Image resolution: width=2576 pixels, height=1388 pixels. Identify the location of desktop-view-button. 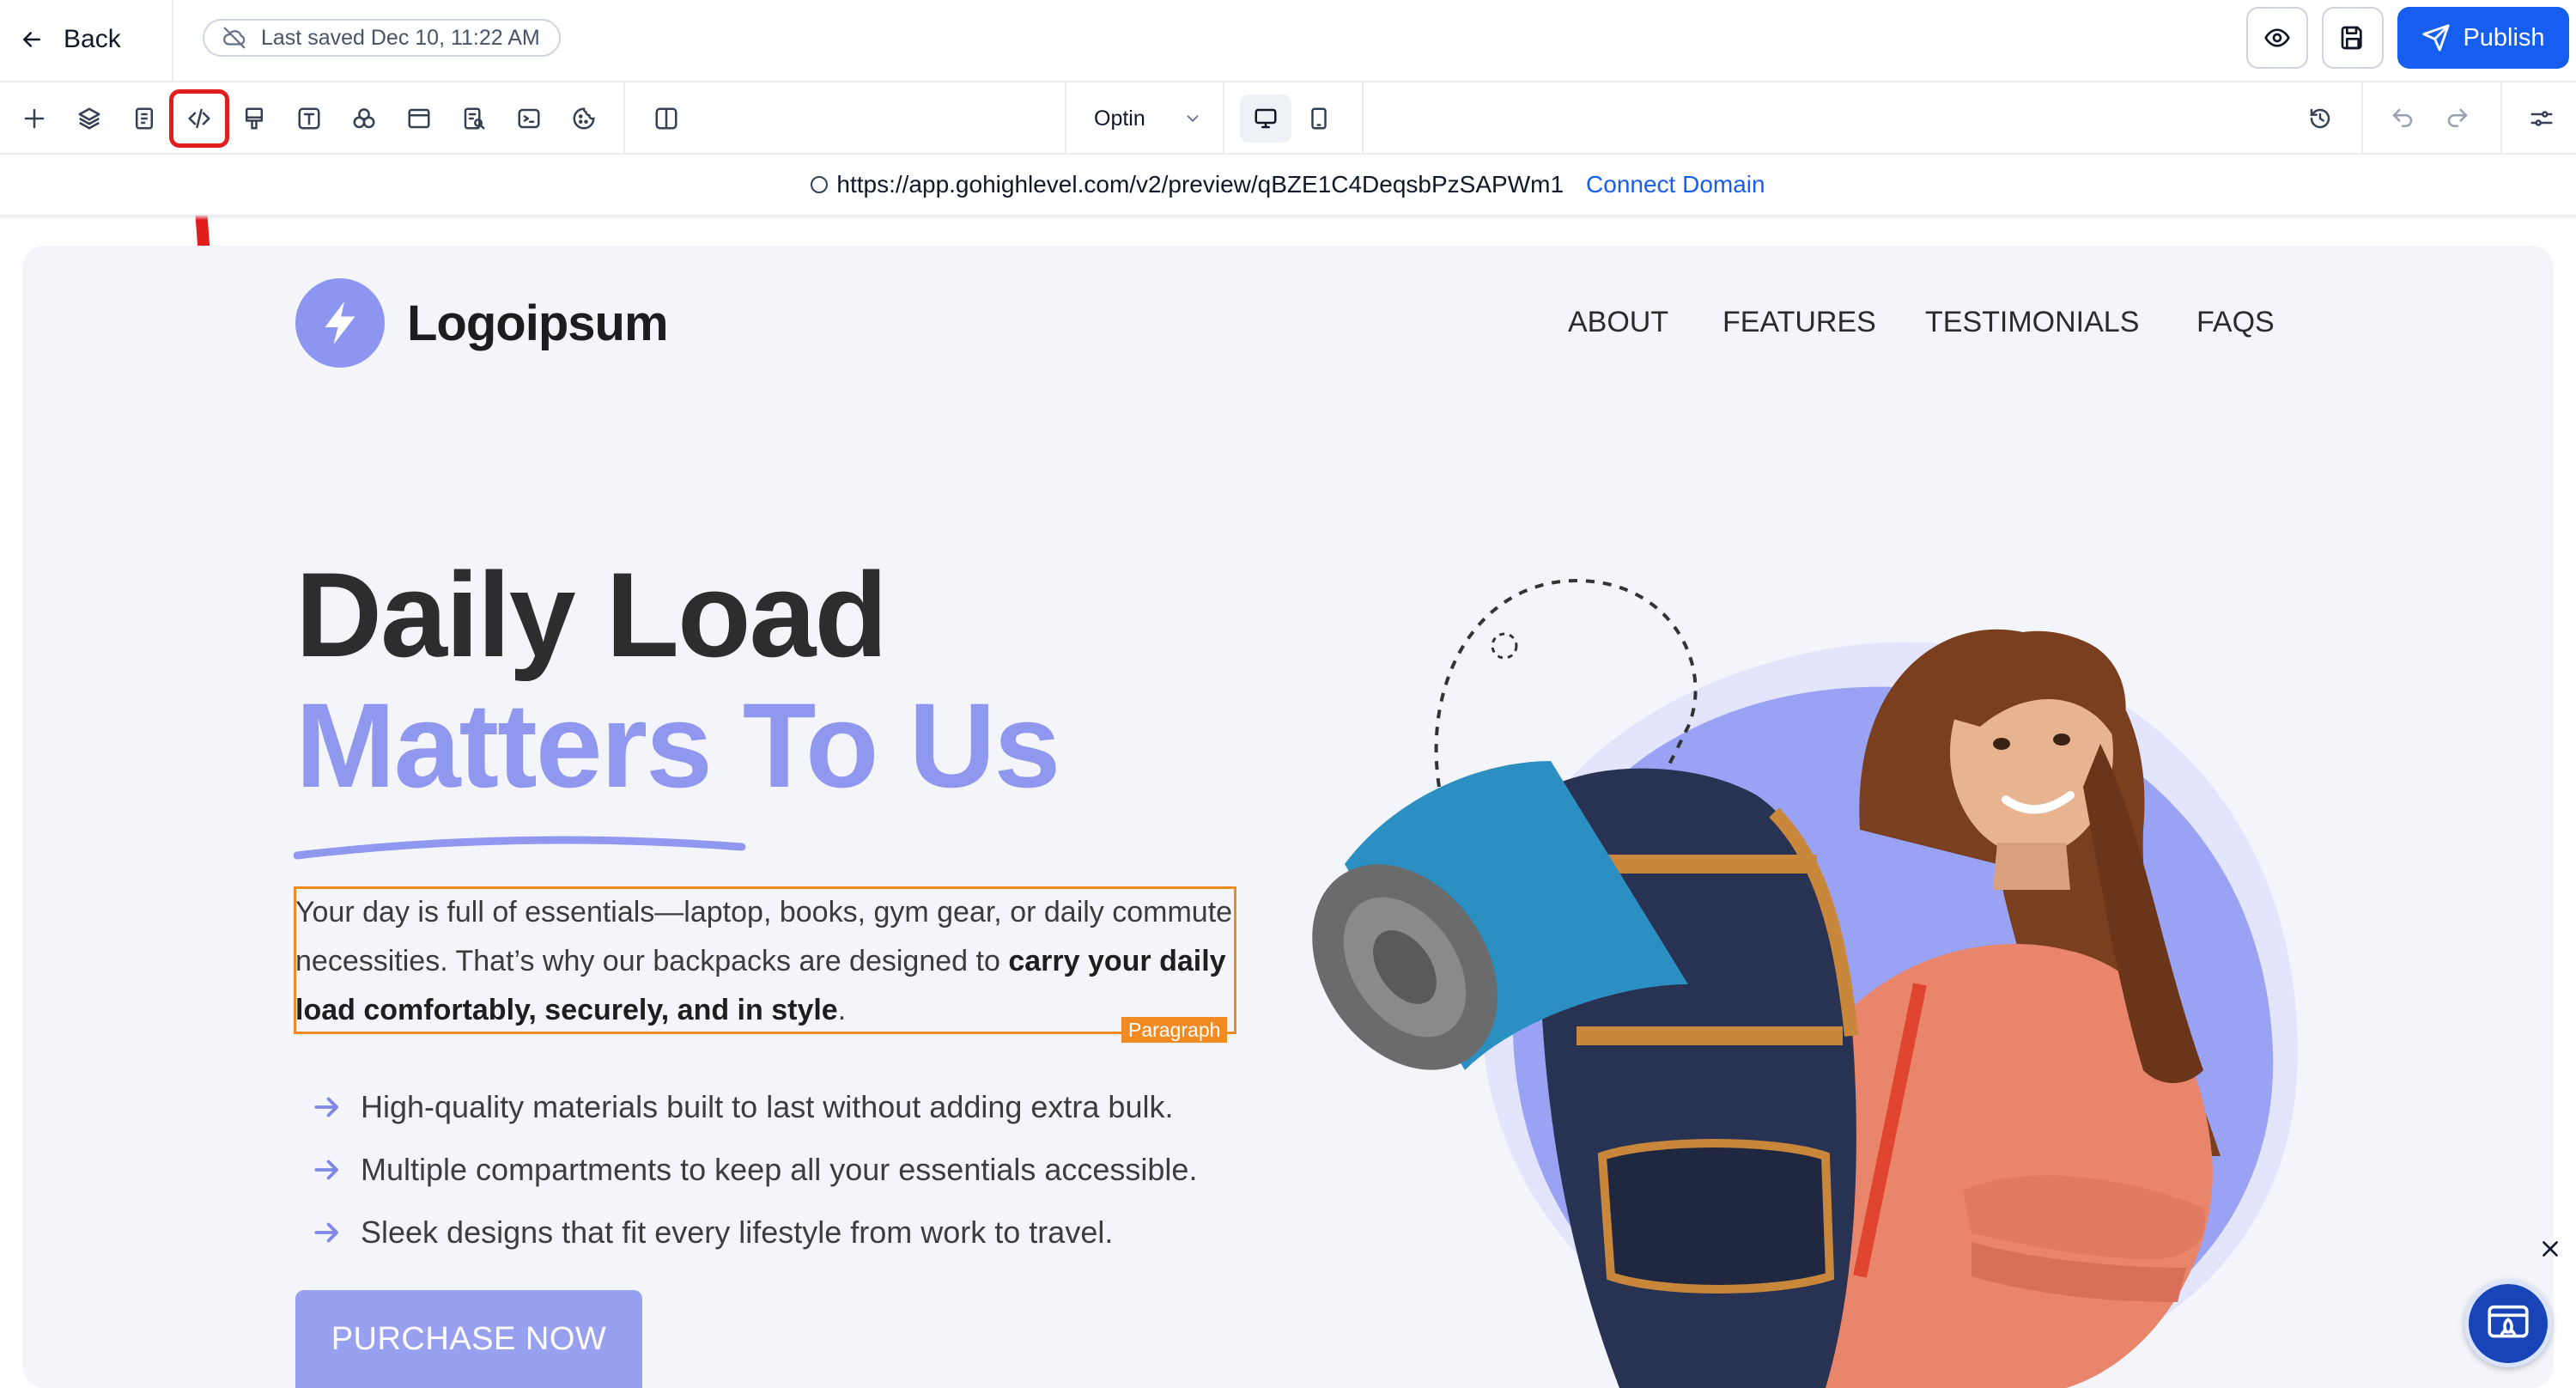
(1265, 118).